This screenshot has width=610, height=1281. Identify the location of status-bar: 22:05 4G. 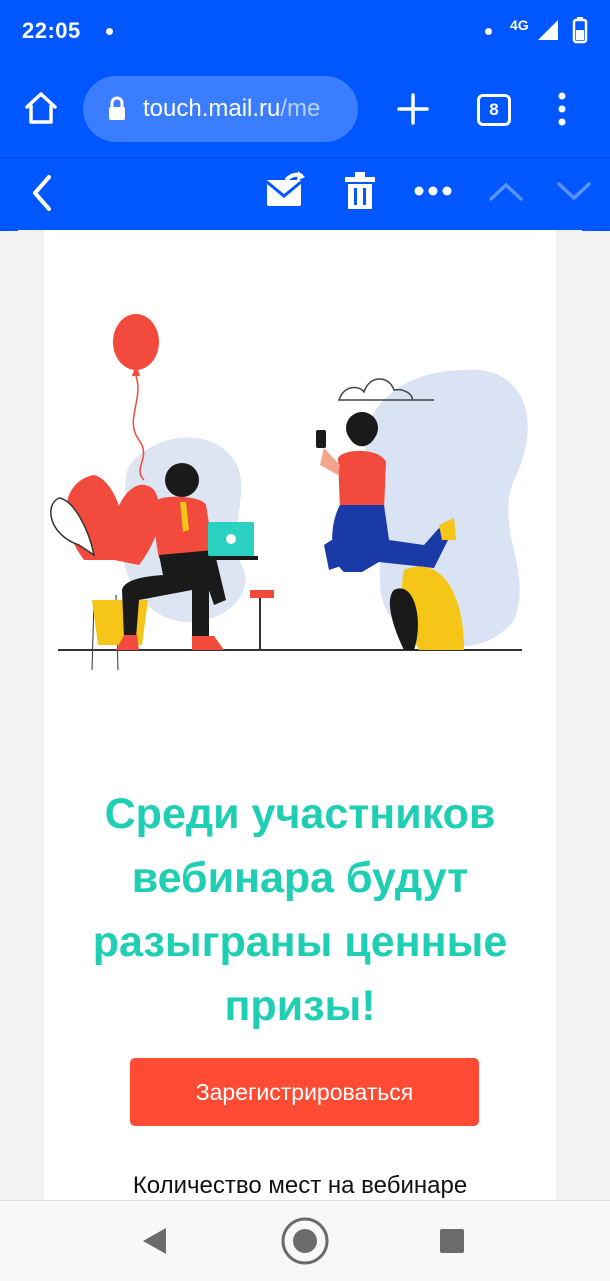
(305, 31).